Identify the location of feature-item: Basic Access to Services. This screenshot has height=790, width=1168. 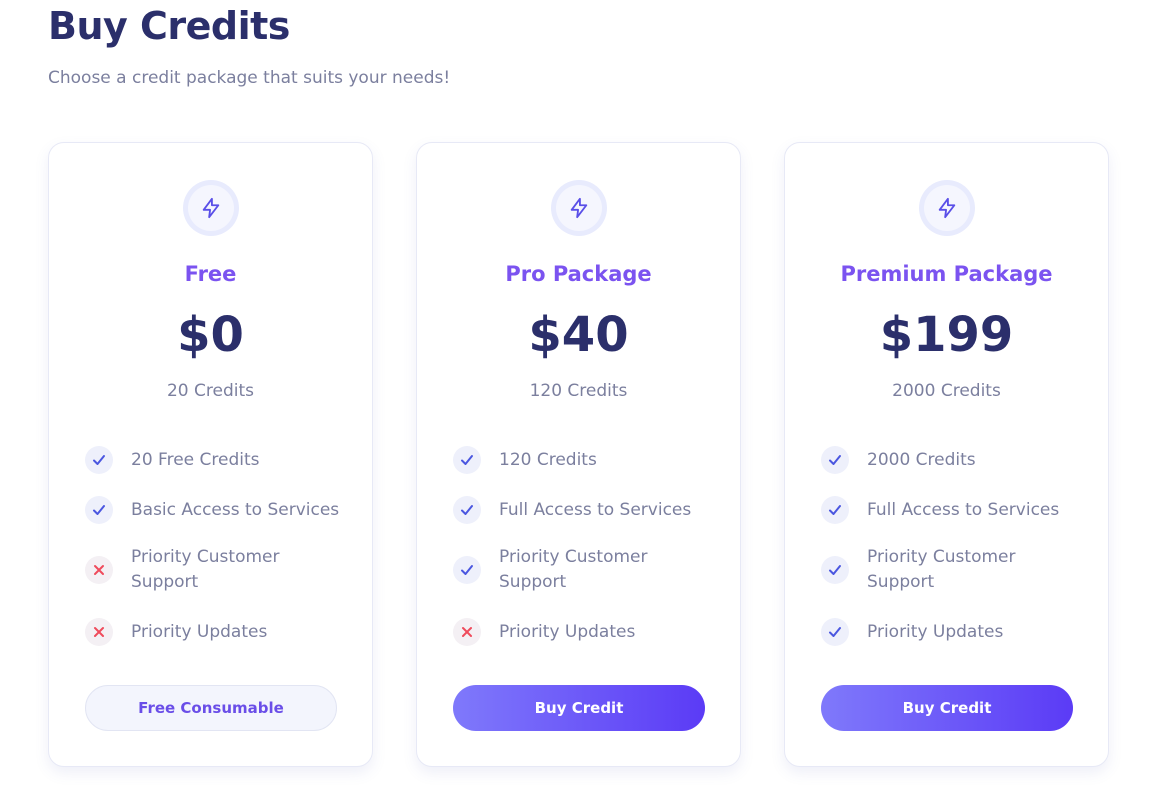
(215, 510).